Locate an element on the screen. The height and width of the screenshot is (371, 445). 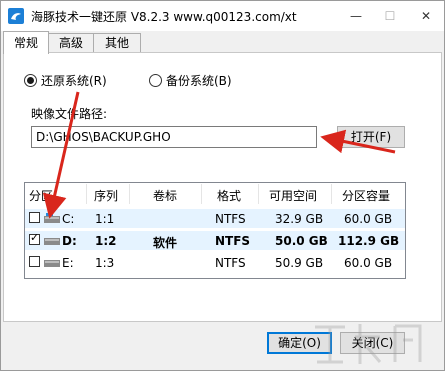
maximize-icon: ☐ is located at coordinates (390, 16).